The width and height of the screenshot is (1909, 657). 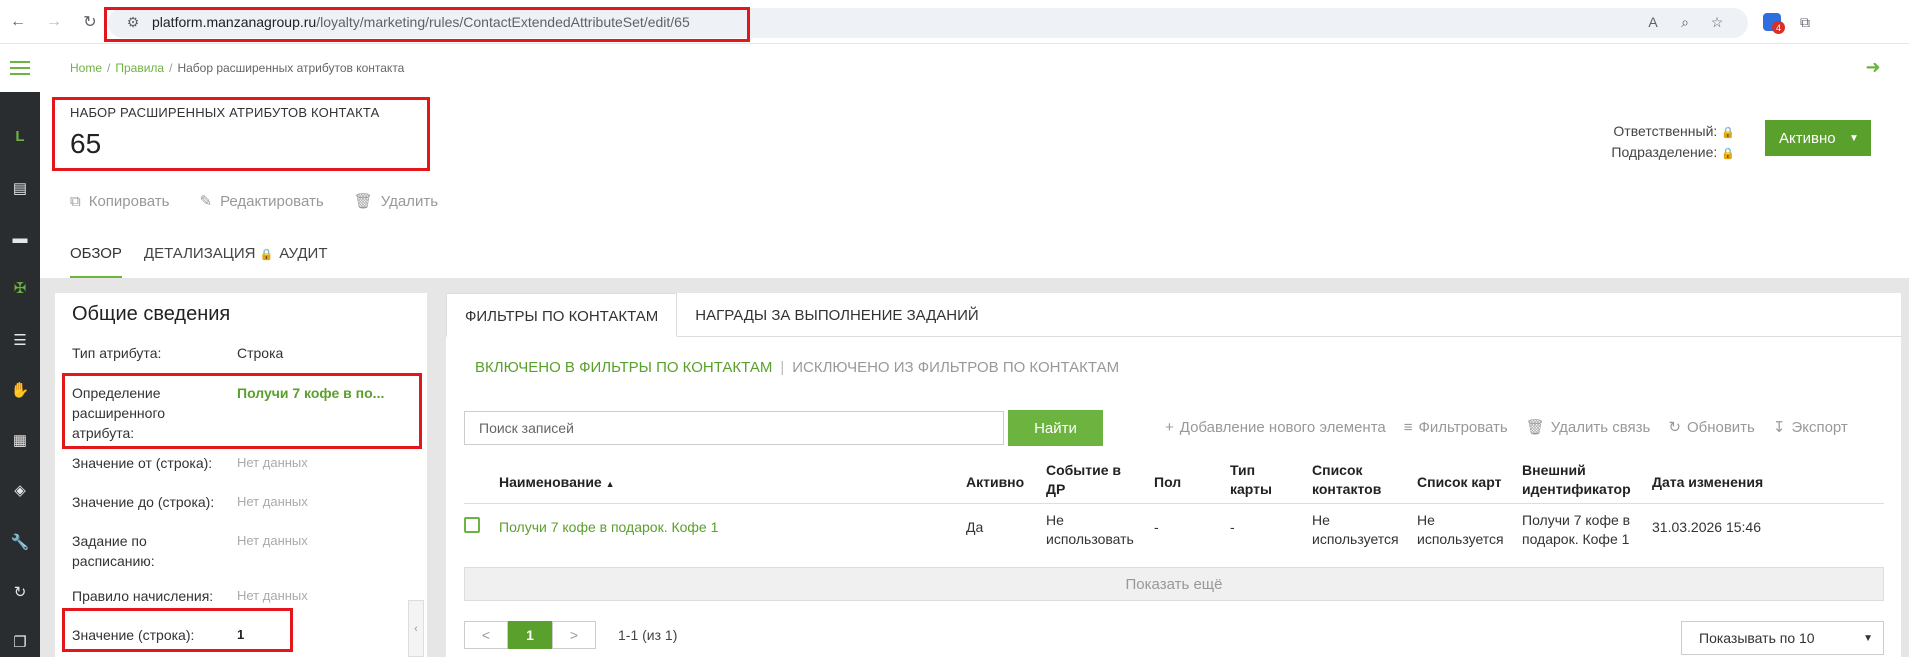 What do you see at coordinates (142, 463) in the screenshot?
I see `row-label: Значение от (строка):` at bounding box center [142, 463].